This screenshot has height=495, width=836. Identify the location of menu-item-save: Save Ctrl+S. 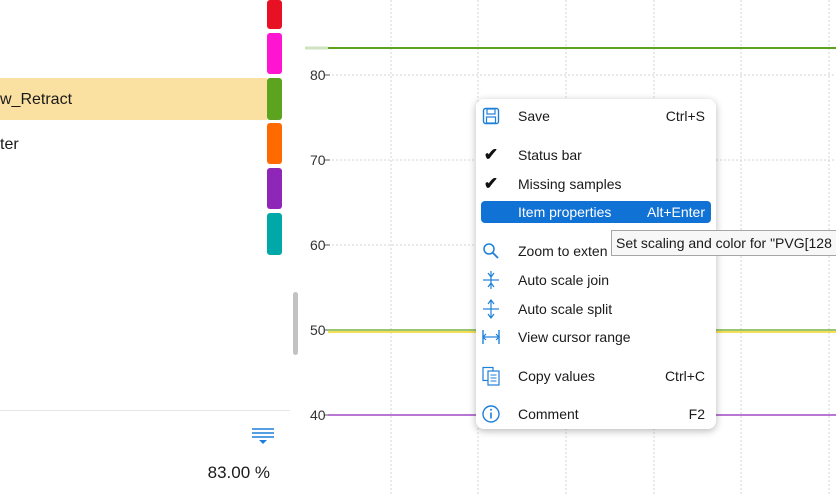
(596, 116).